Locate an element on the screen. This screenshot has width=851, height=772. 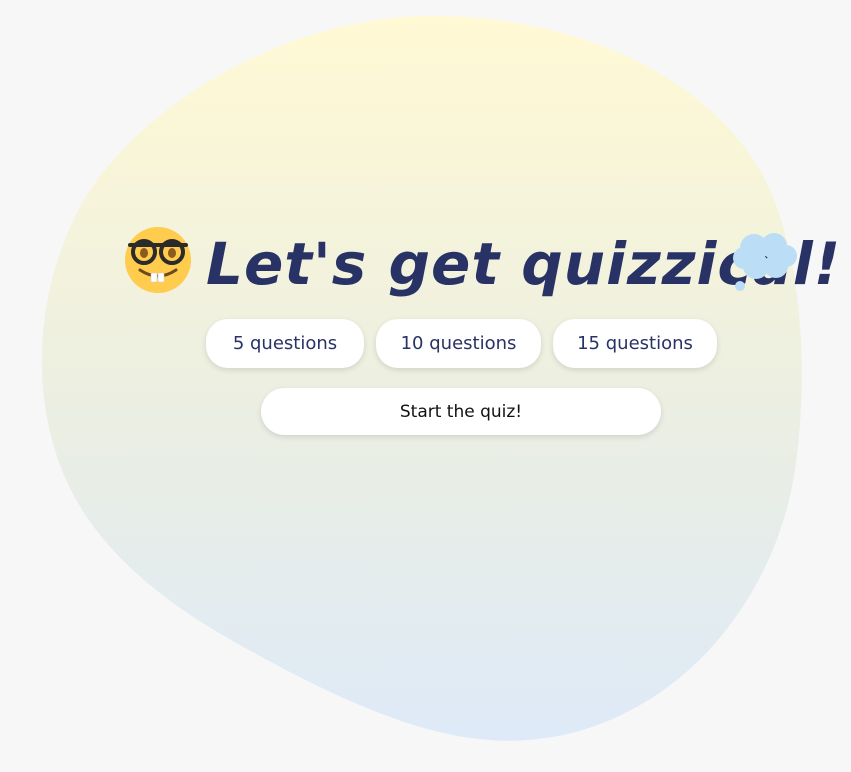
option-5-questions-button: 5 questions is located at coordinates (285, 343).